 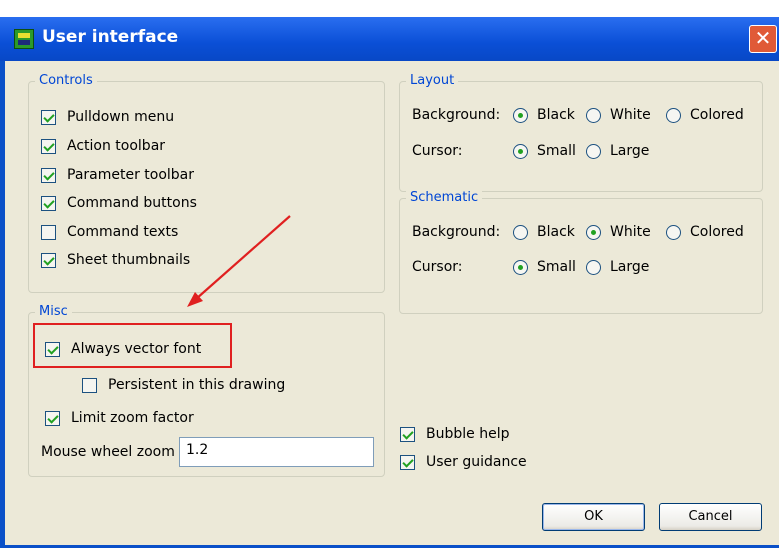 What do you see at coordinates (763, 39) in the screenshot?
I see `close-button: ✕` at bounding box center [763, 39].